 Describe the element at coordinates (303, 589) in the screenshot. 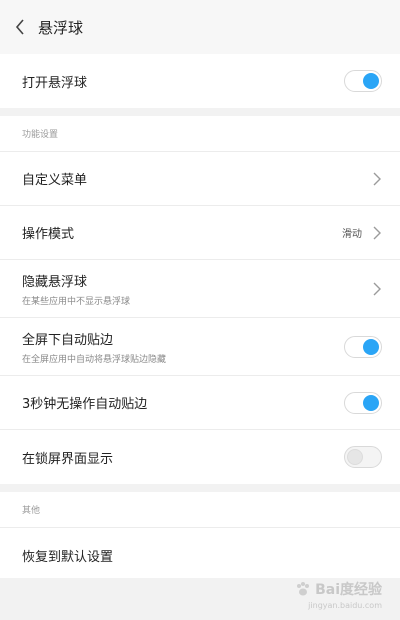

I see `paw-icon` at that location.